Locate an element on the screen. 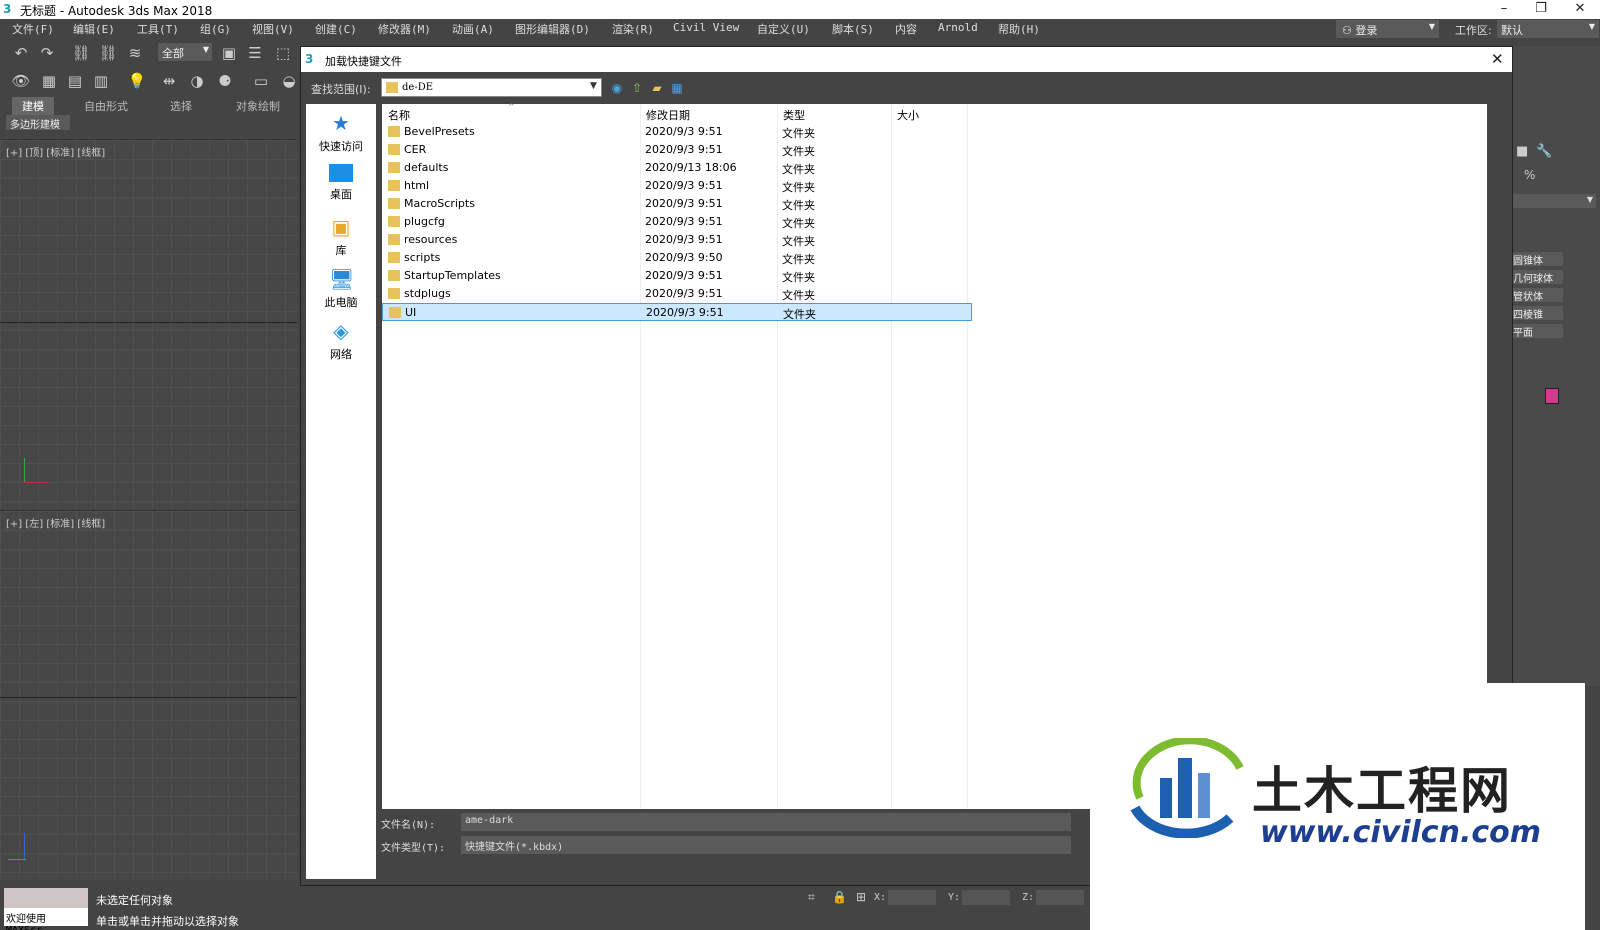 This screenshot has width=1600, height=930. material-editor-icon: ⚈ is located at coordinates (225, 81).